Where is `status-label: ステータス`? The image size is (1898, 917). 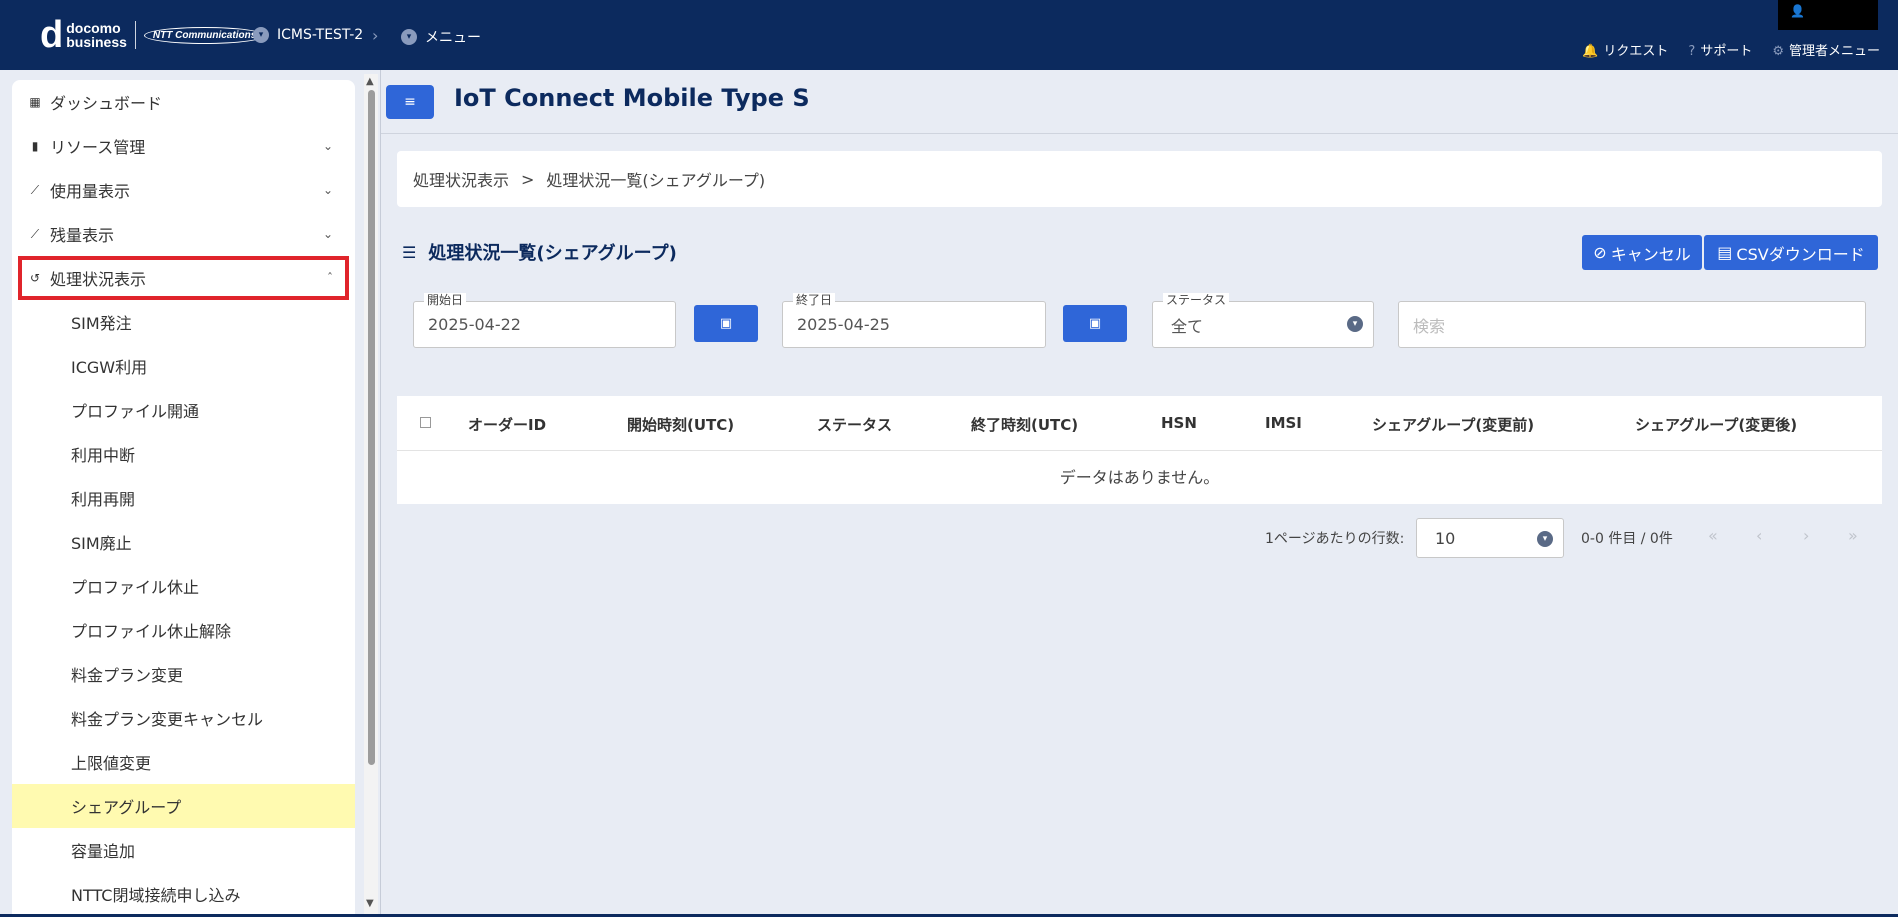 status-label: ステータス is located at coordinates (1196, 300).